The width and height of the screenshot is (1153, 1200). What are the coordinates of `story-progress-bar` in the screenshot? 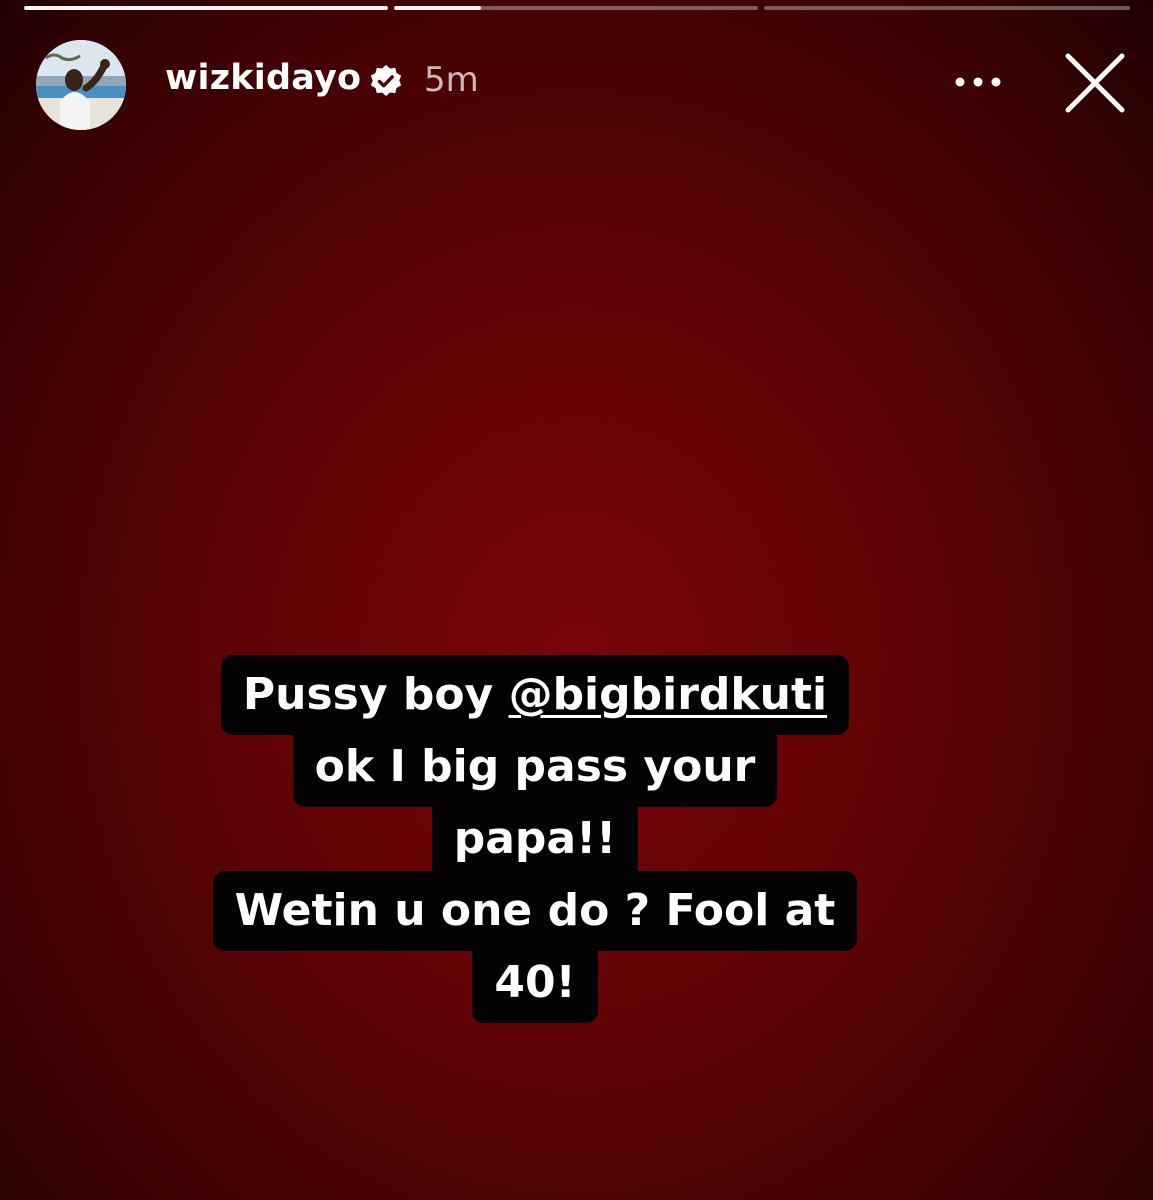 It's located at (577, 8).